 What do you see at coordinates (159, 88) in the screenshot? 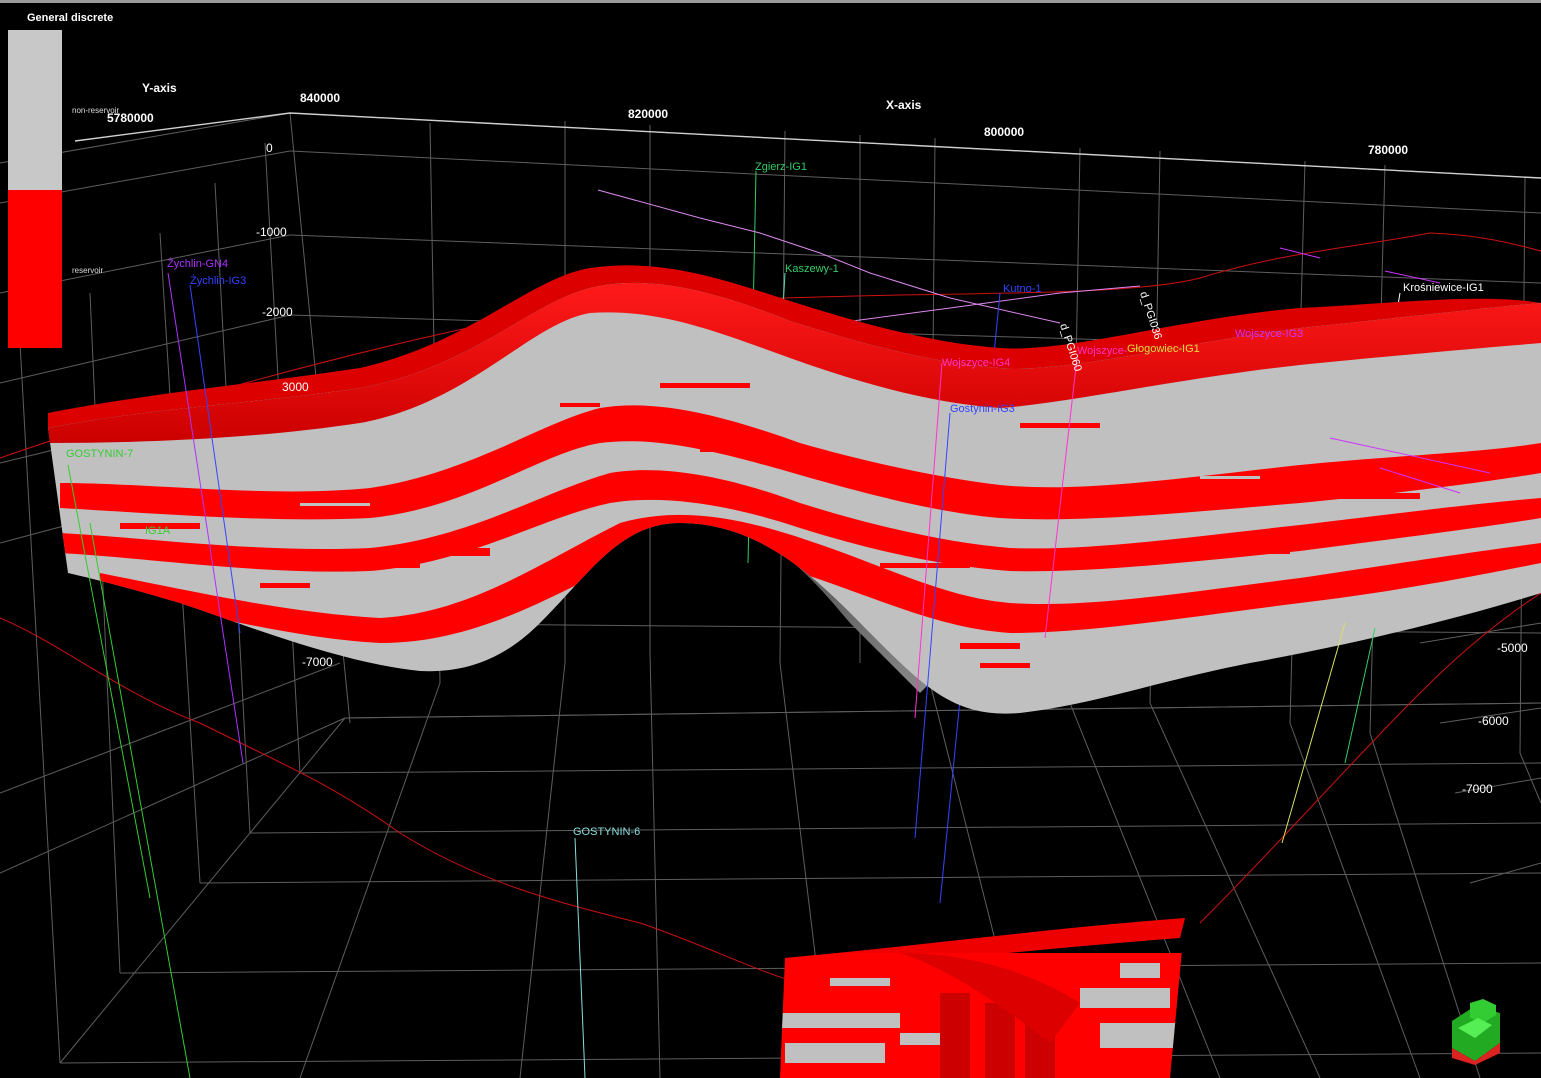
I see `y-axis-title: Y-axis` at bounding box center [159, 88].